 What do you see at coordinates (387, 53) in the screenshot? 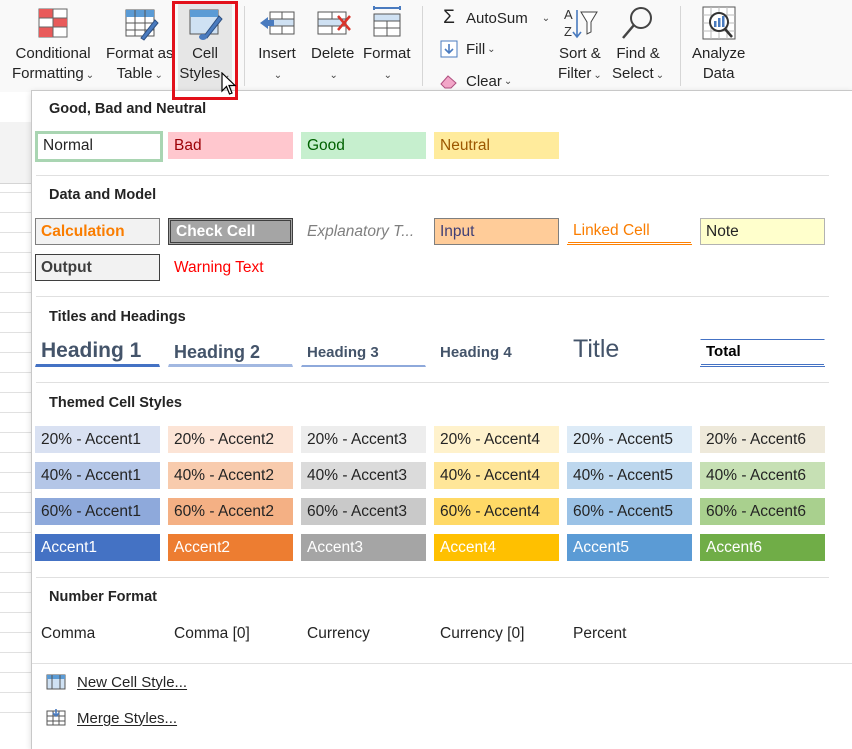
I see `format-label: Format` at bounding box center [387, 53].